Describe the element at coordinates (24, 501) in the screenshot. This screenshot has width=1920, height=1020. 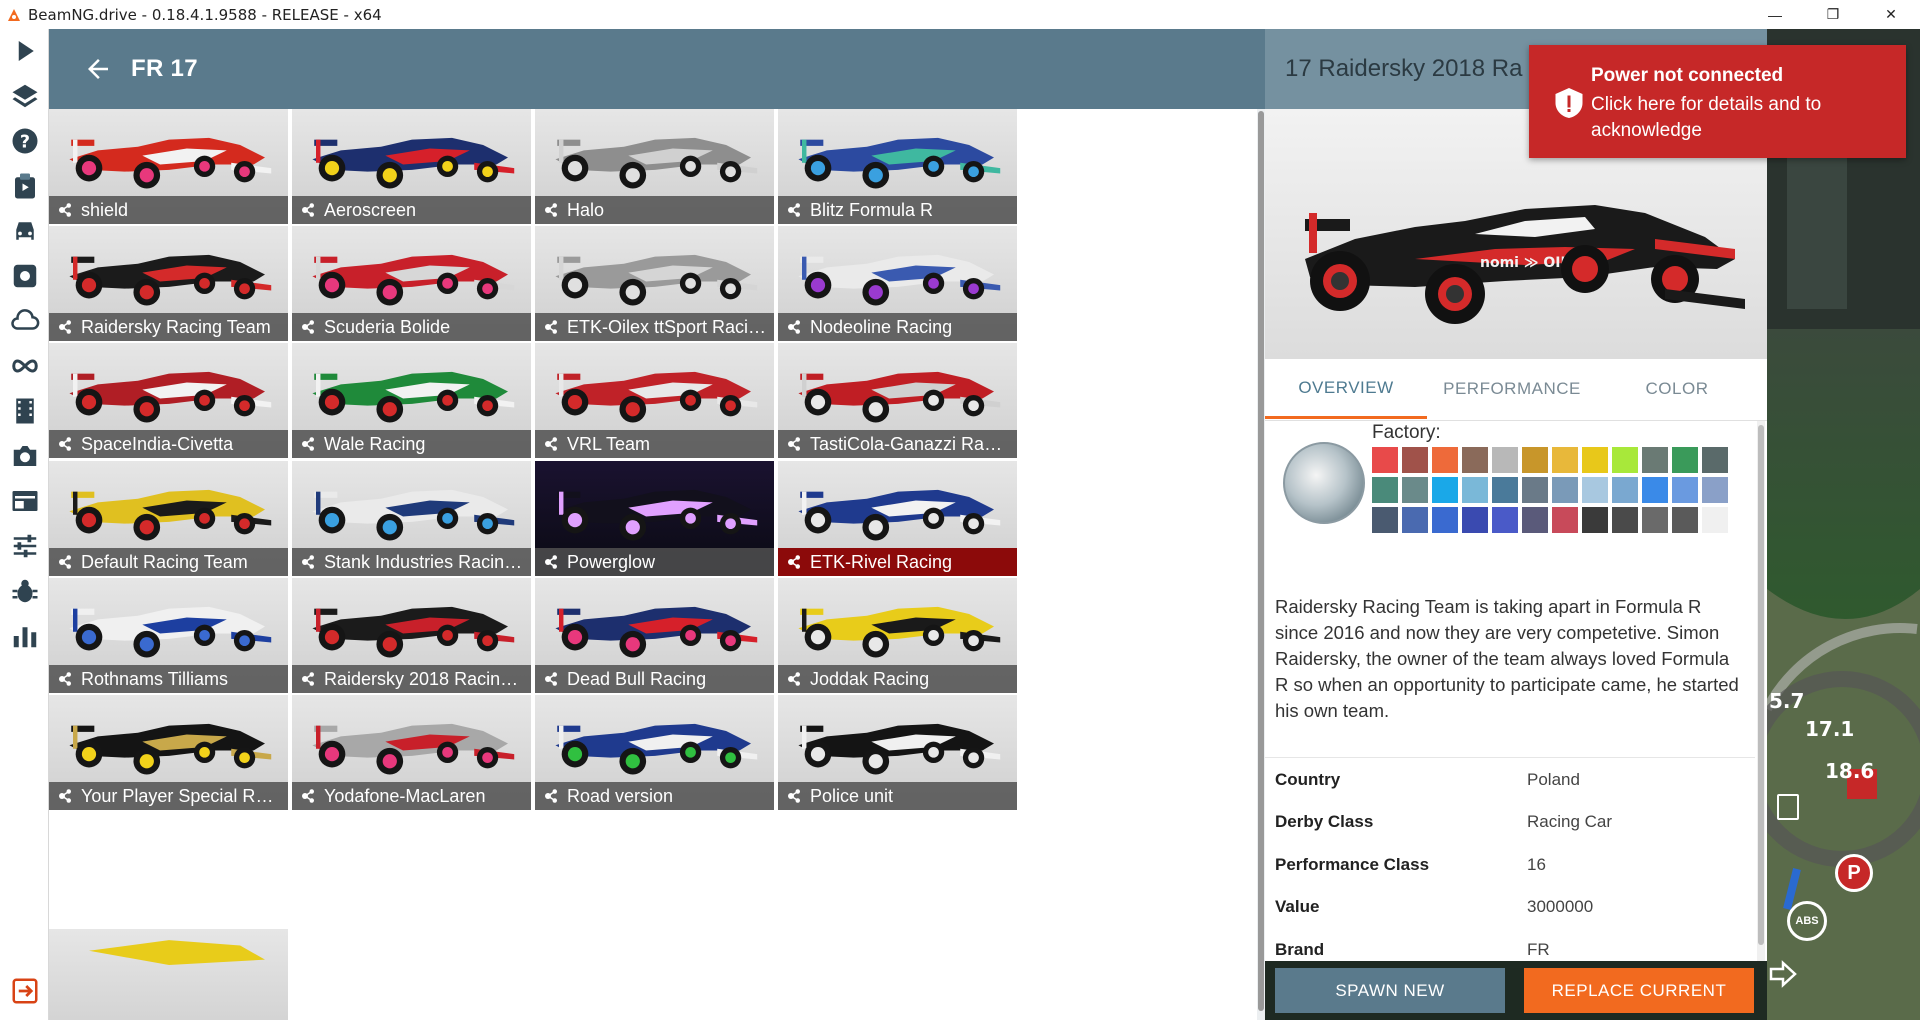
I see `sidebar-ui-apps` at that location.